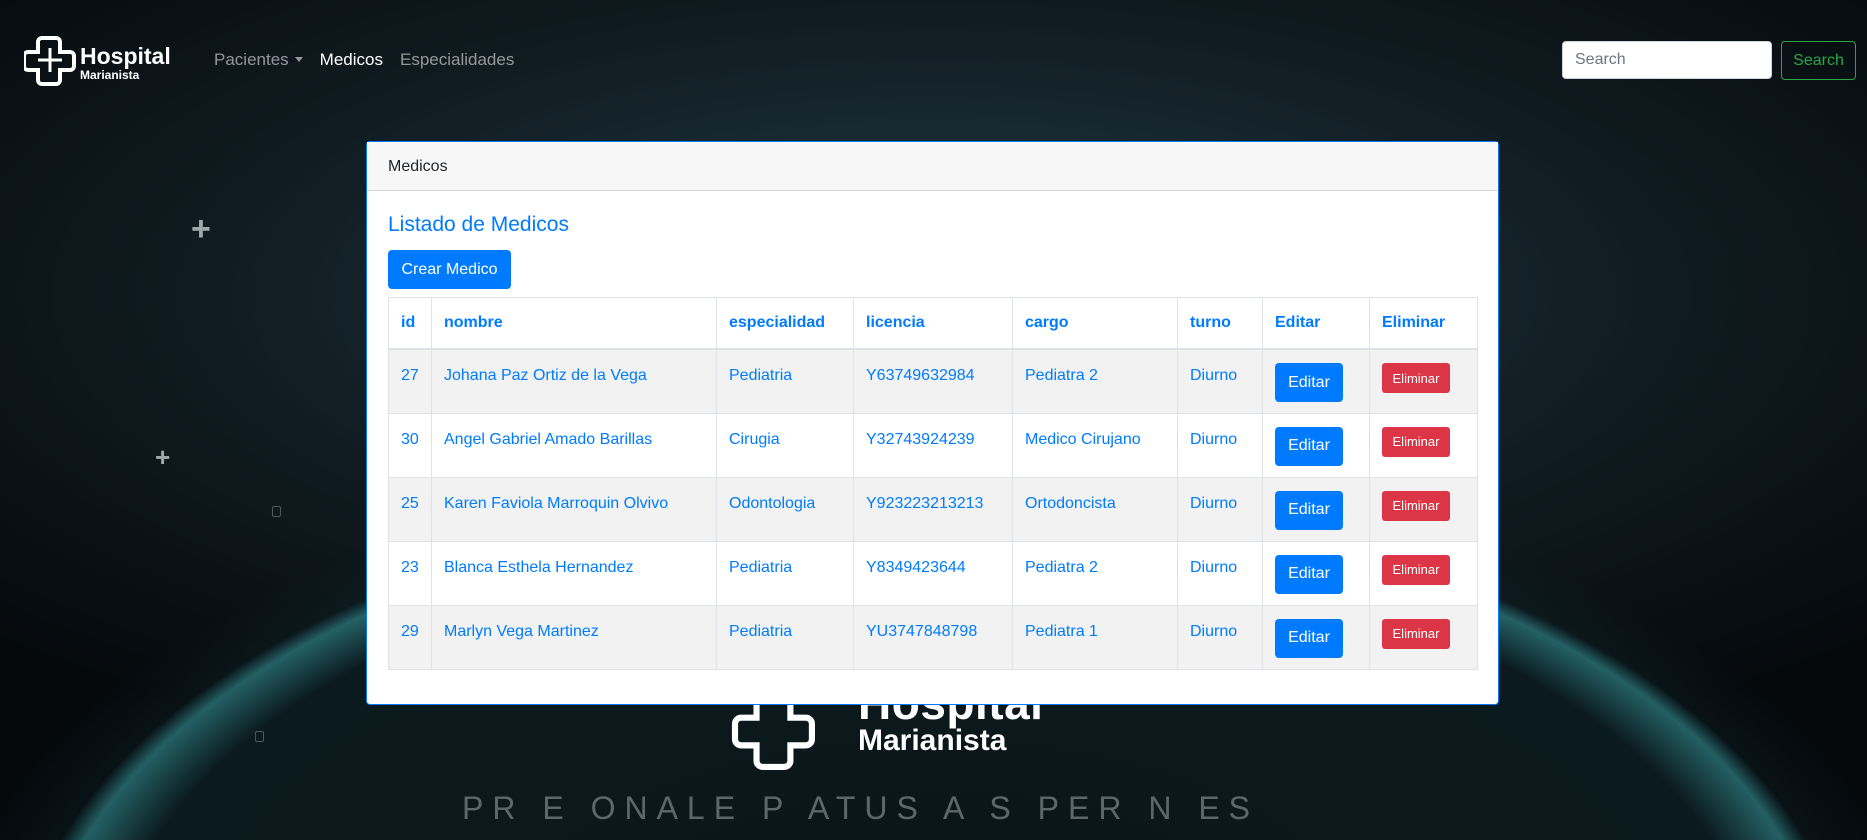 This screenshot has width=1867, height=840. Describe the element at coordinates (785, 509) in the screenshot. I see `cell-especialidad: Odontologia` at that location.